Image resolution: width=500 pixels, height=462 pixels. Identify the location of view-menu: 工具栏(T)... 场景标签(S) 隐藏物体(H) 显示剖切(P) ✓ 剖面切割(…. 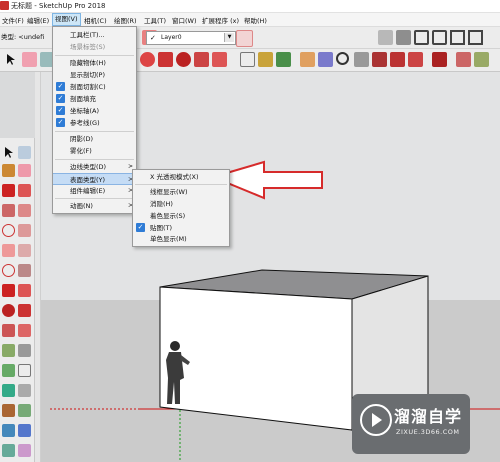
(94, 120).